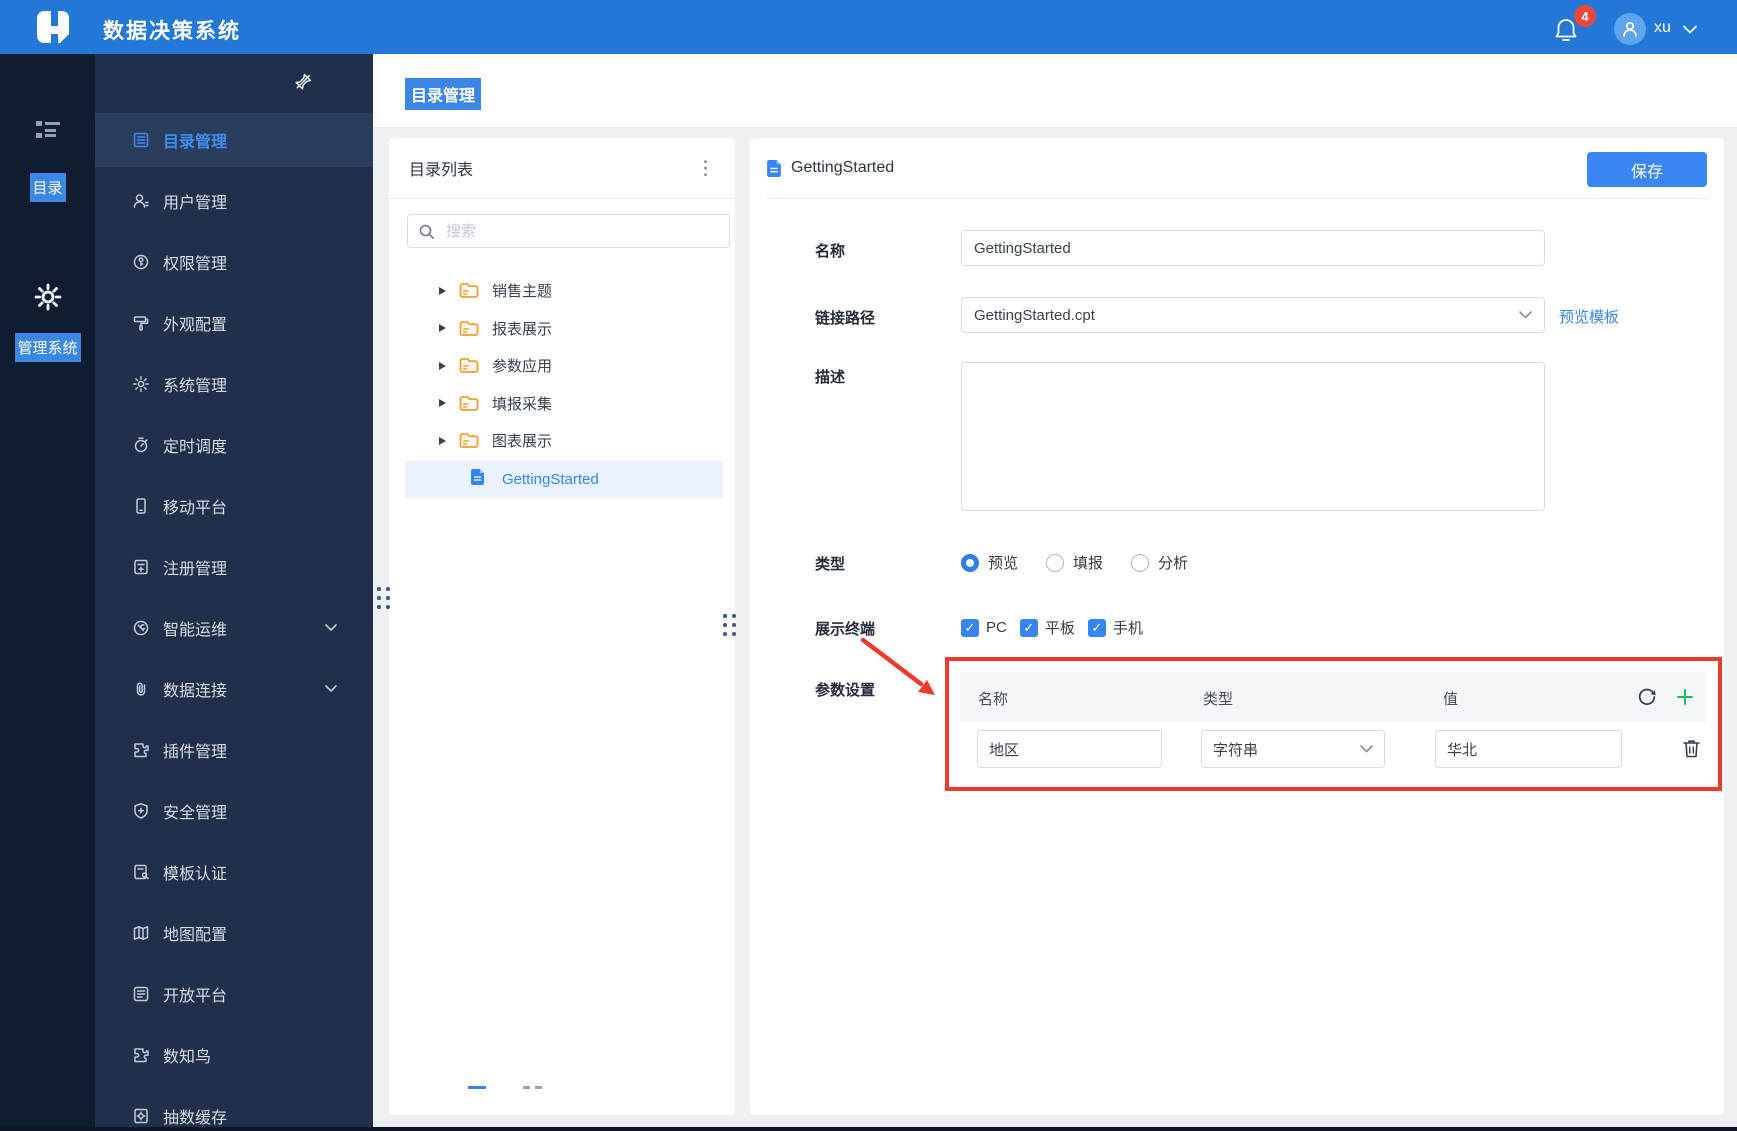  Describe the element at coordinates (1690, 29) in the screenshot. I see `user-menu-chevron-down-icon` at that location.